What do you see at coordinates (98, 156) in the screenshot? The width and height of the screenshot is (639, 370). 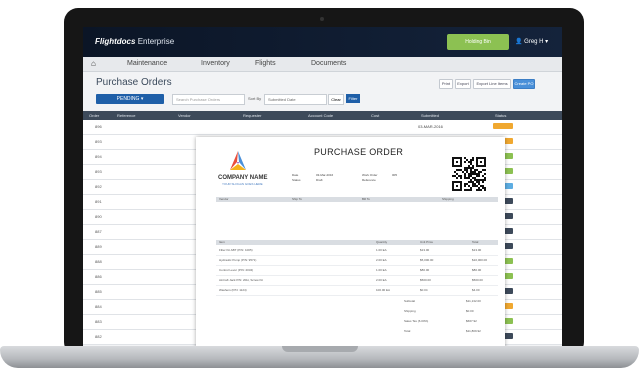 I see `order-id: 894` at bounding box center [98, 156].